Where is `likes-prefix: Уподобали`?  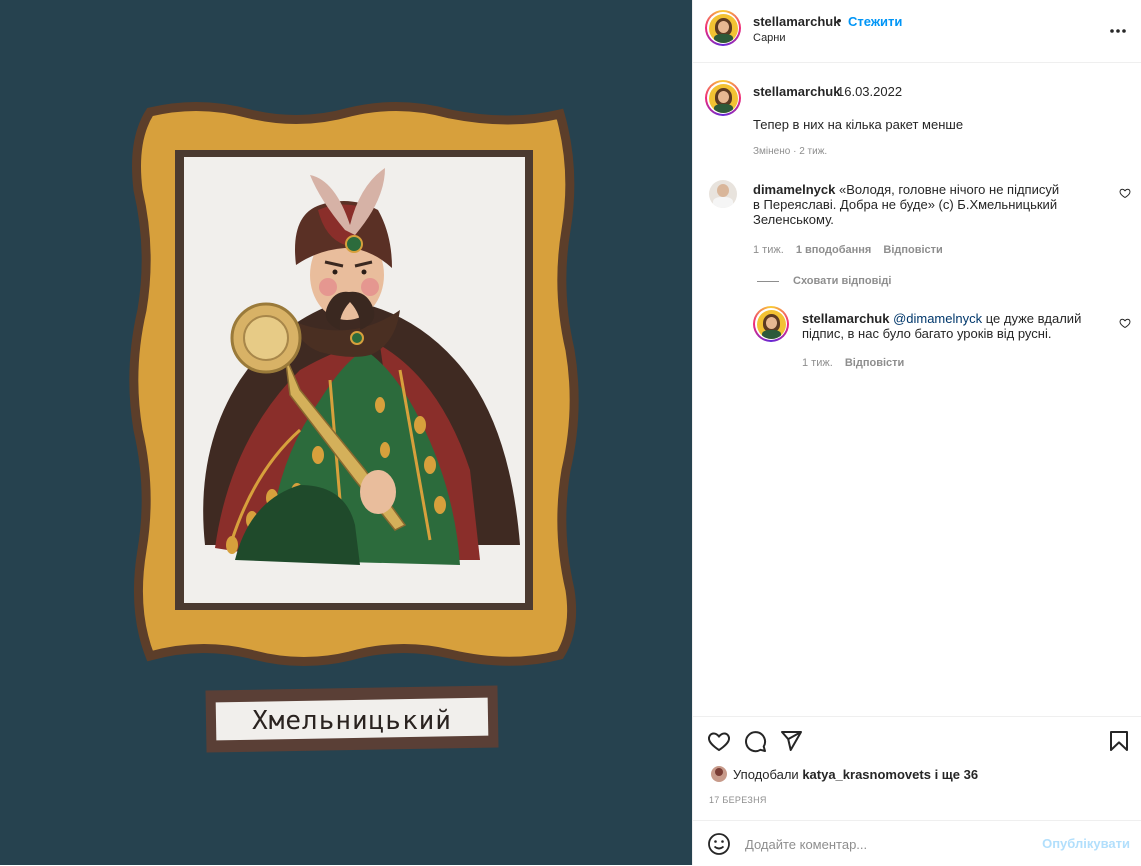
likes-prefix: Уподобали is located at coordinates (768, 774).